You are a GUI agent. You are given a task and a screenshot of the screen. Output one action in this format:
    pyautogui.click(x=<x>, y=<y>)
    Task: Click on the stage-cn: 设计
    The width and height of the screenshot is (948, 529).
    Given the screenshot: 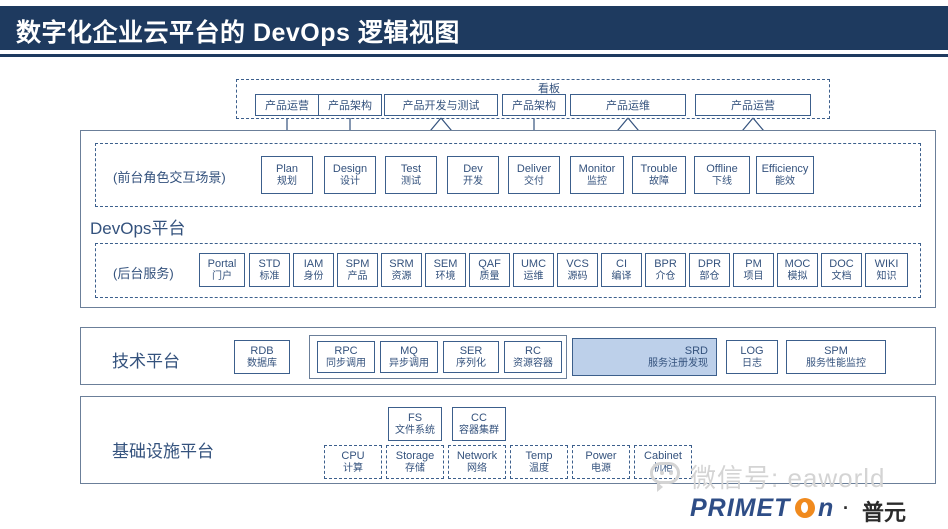 What is the action you would take?
    pyautogui.click(x=350, y=181)
    